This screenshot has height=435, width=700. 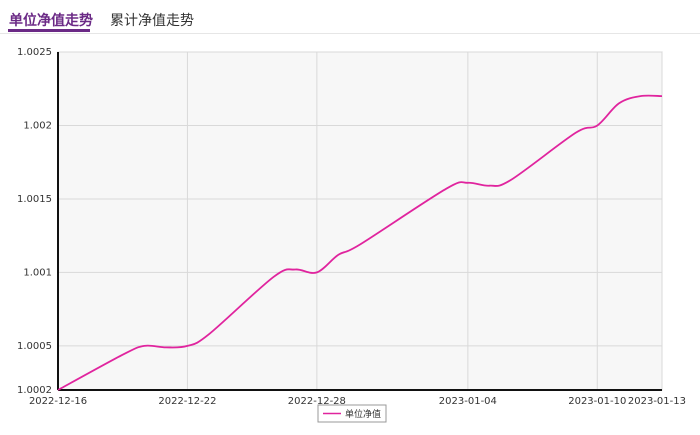 What do you see at coordinates (34, 346) in the screenshot?
I see `y-tick-label: 1.0005` at bounding box center [34, 346].